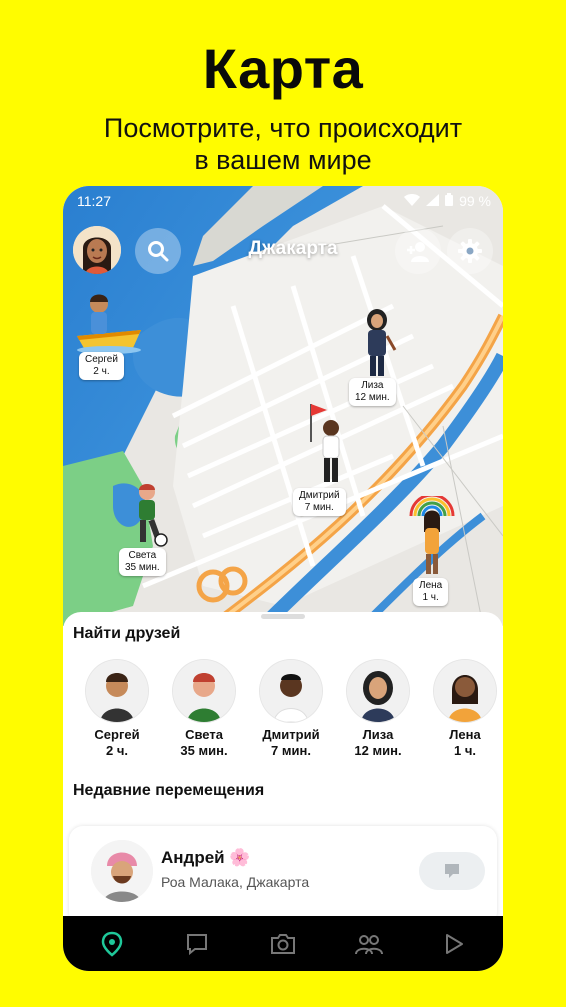  I want to click on map-pin-time: 2 ч., so click(101, 371).